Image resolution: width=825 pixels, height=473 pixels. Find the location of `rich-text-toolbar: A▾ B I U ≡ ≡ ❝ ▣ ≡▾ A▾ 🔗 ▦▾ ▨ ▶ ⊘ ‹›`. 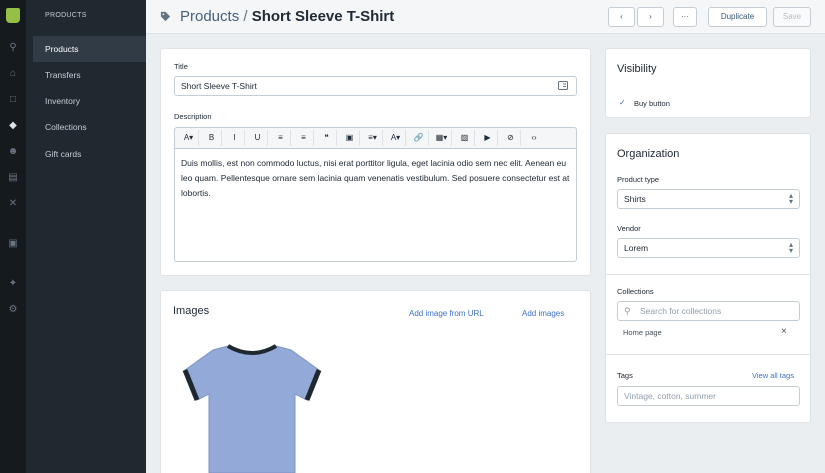

rich-text-toolbar: A▾ B I U ≡ ≡ ❝ ▣ ≡▾ A▾ 🔗 ▦▾ ▨ ▶ ⊘ ‹› is located at coordinates (375, 138).